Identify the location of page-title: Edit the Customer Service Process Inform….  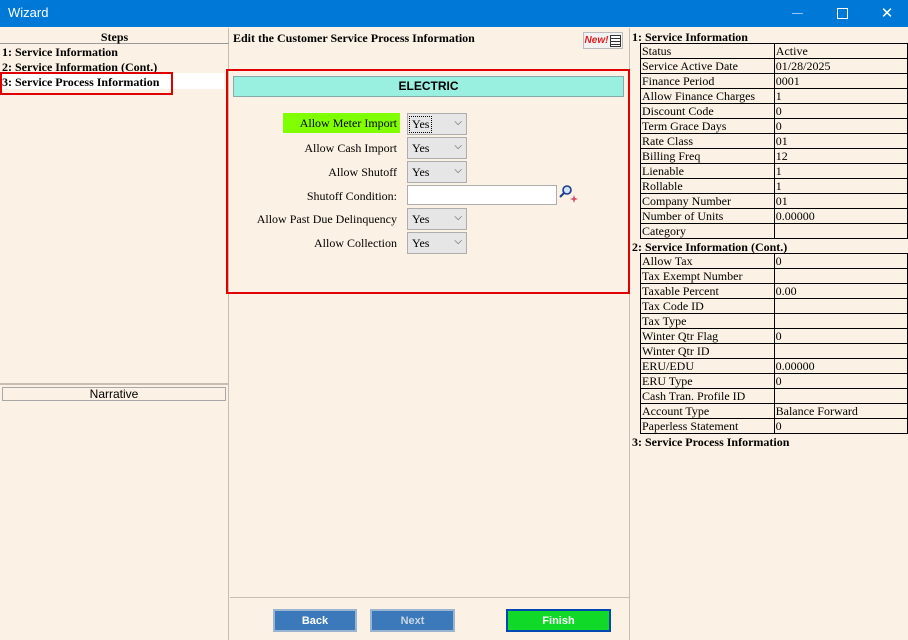
(354, 38).